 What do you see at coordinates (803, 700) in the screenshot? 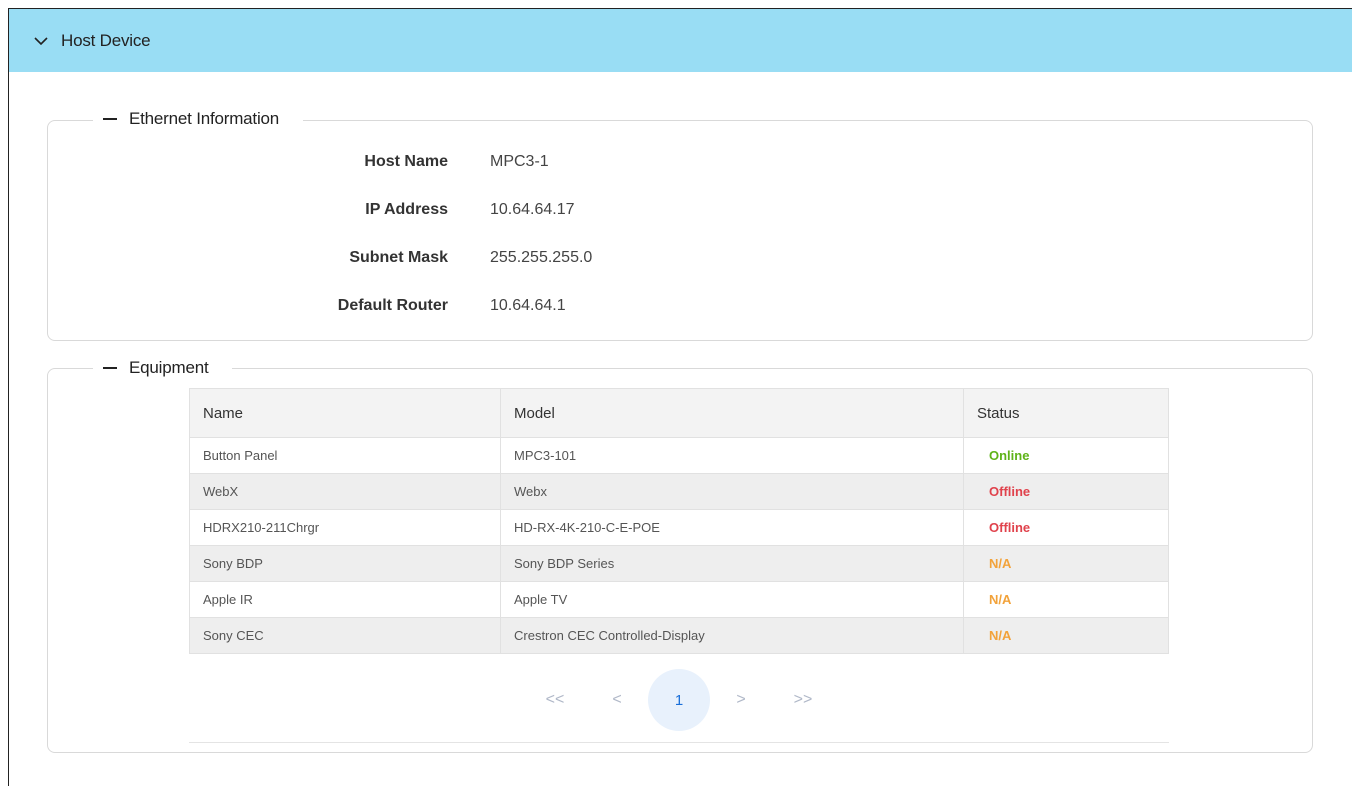
I see `last-page-button: >>` at bounding box center [803, 700].